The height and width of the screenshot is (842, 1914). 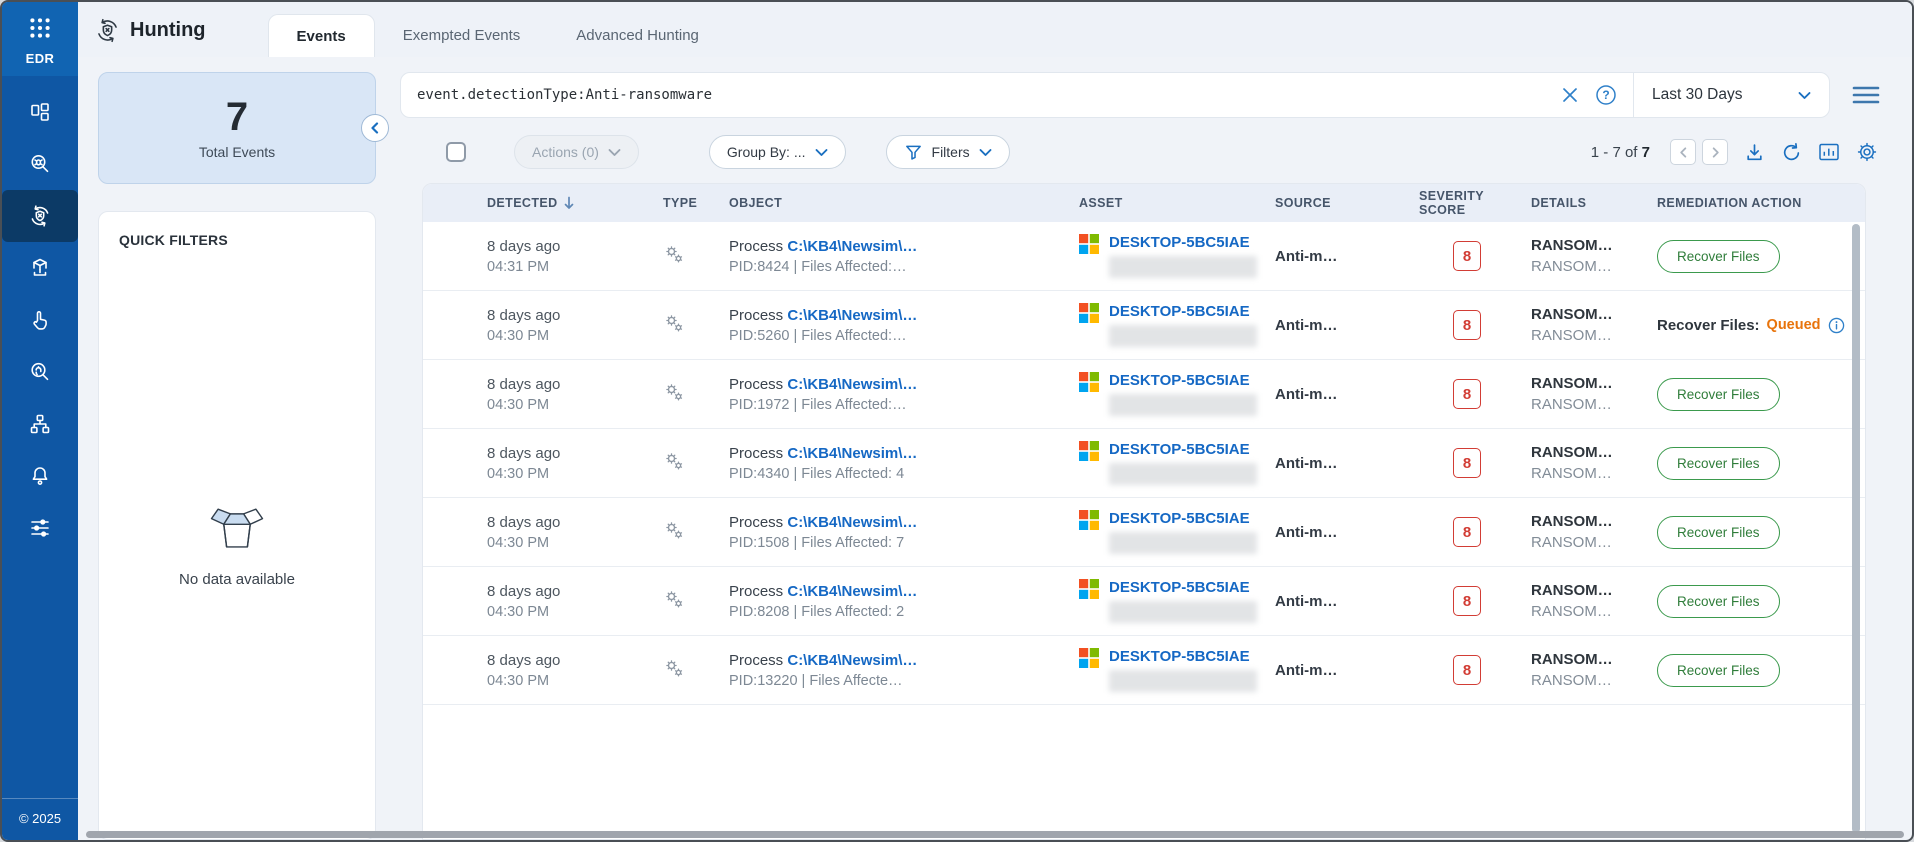 What do you see at coordinates (995, 834) in the screenshot?
I see `horizontal-scrollbar` at bounding box center [995, 834].